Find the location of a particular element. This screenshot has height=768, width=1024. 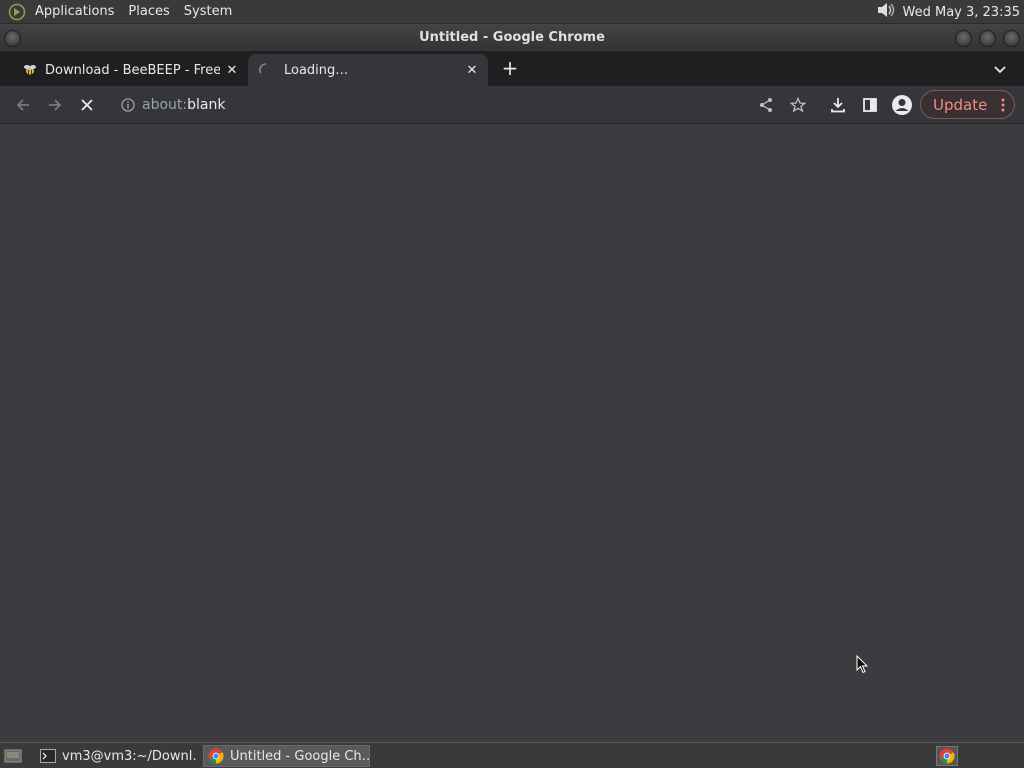

tab-loading: Loading… ✕ is located at coordinates (368, 70).